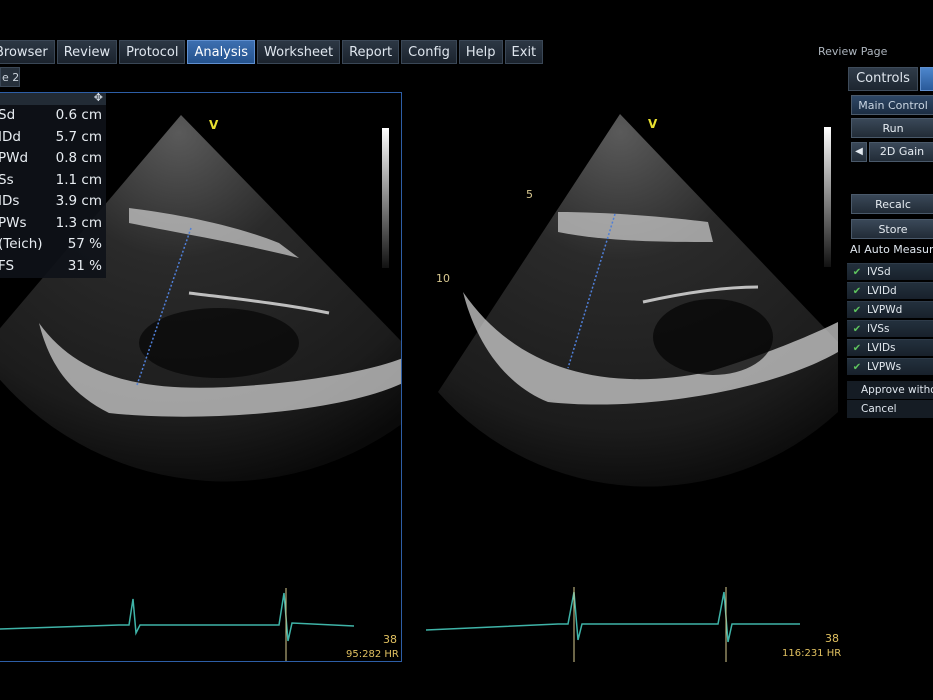 This screenshot has height=700, width=933. I want to click on measurement-row: (Teich) 57 %, so click(51, 244).